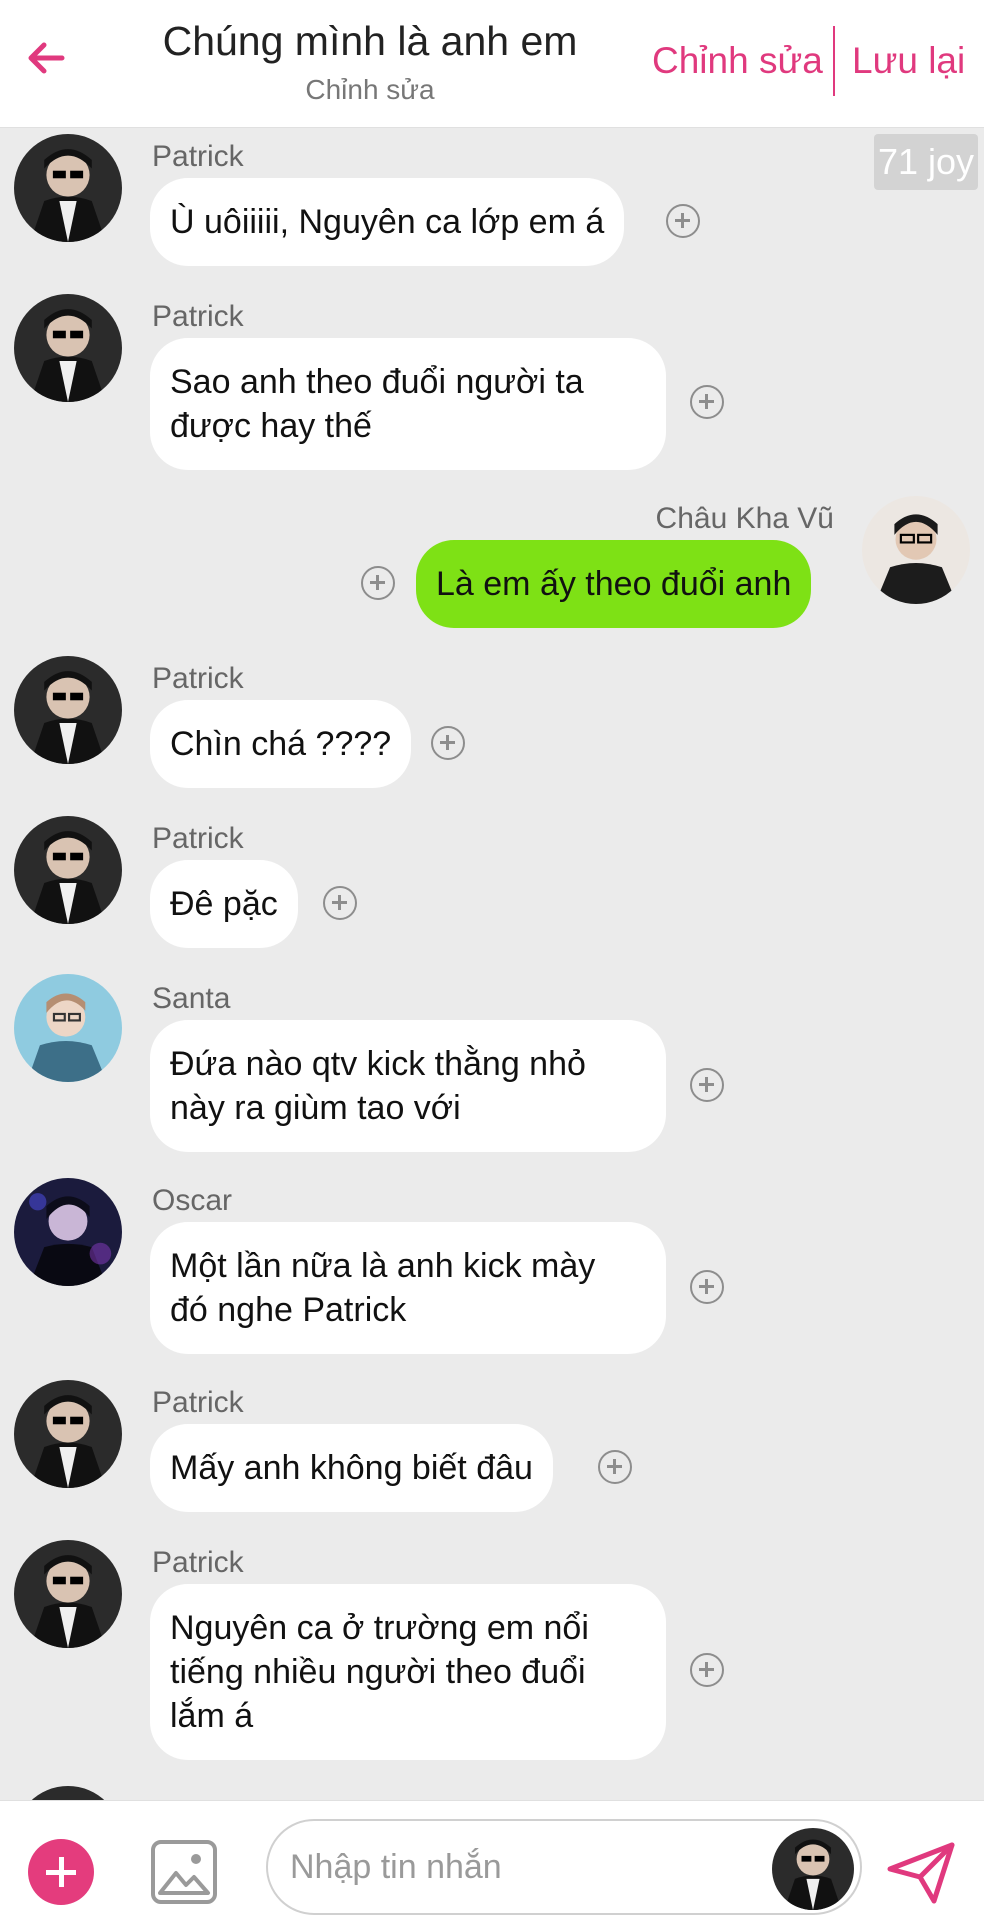  I want to click on image-button, so click(184, 1872).